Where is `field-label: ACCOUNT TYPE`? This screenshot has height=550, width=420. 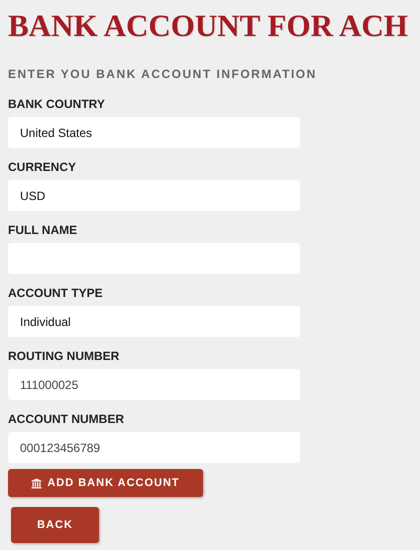
field-label: ACCOUNT TYPE is located at coordinates (56, 293).